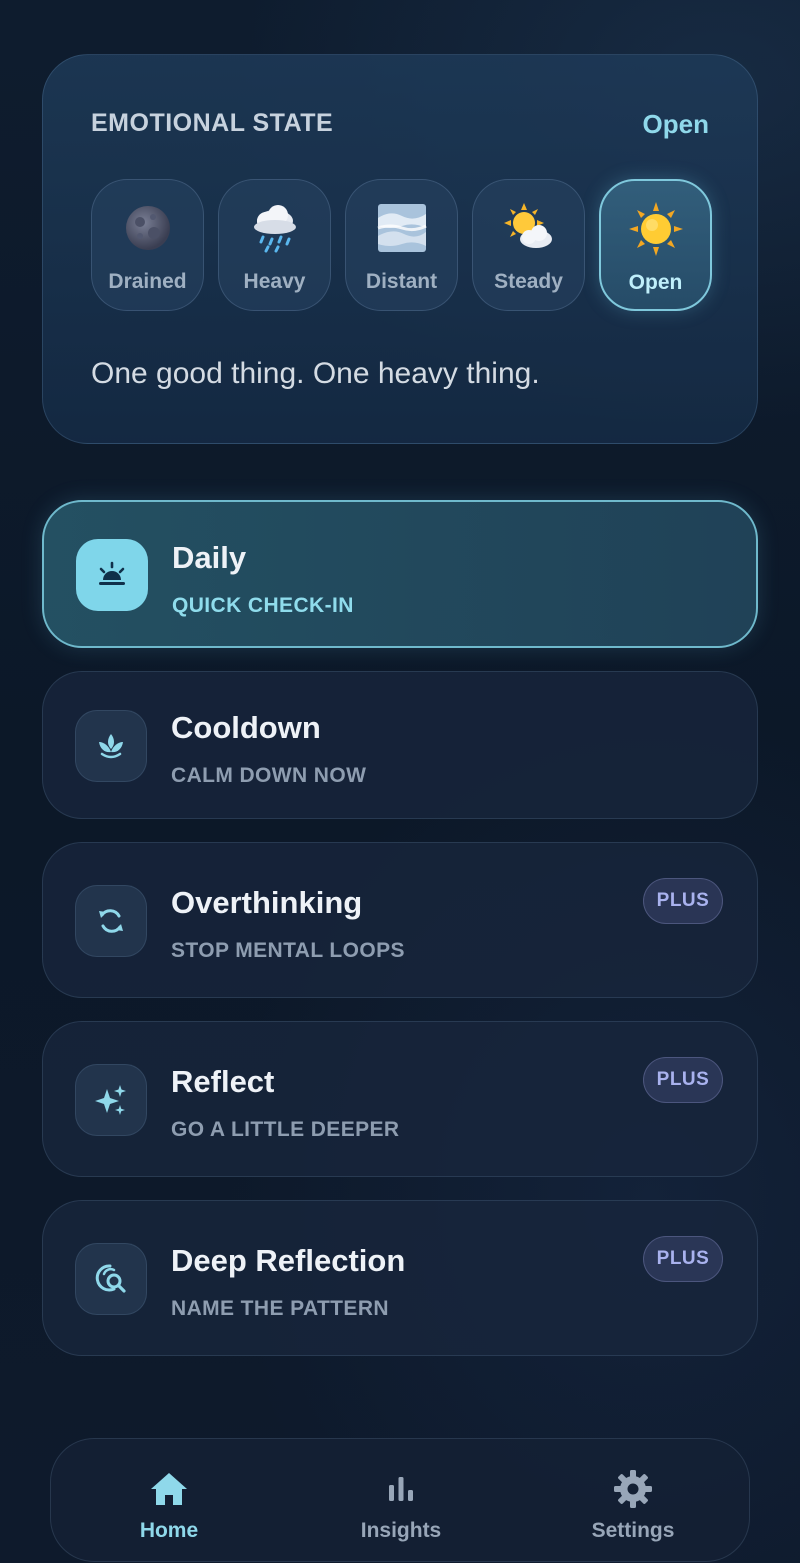 The width and height of the screenshot is (800, 1563). I want to click on mood-options: Drained Heavy Distant Steady Open, so click(401, 245).